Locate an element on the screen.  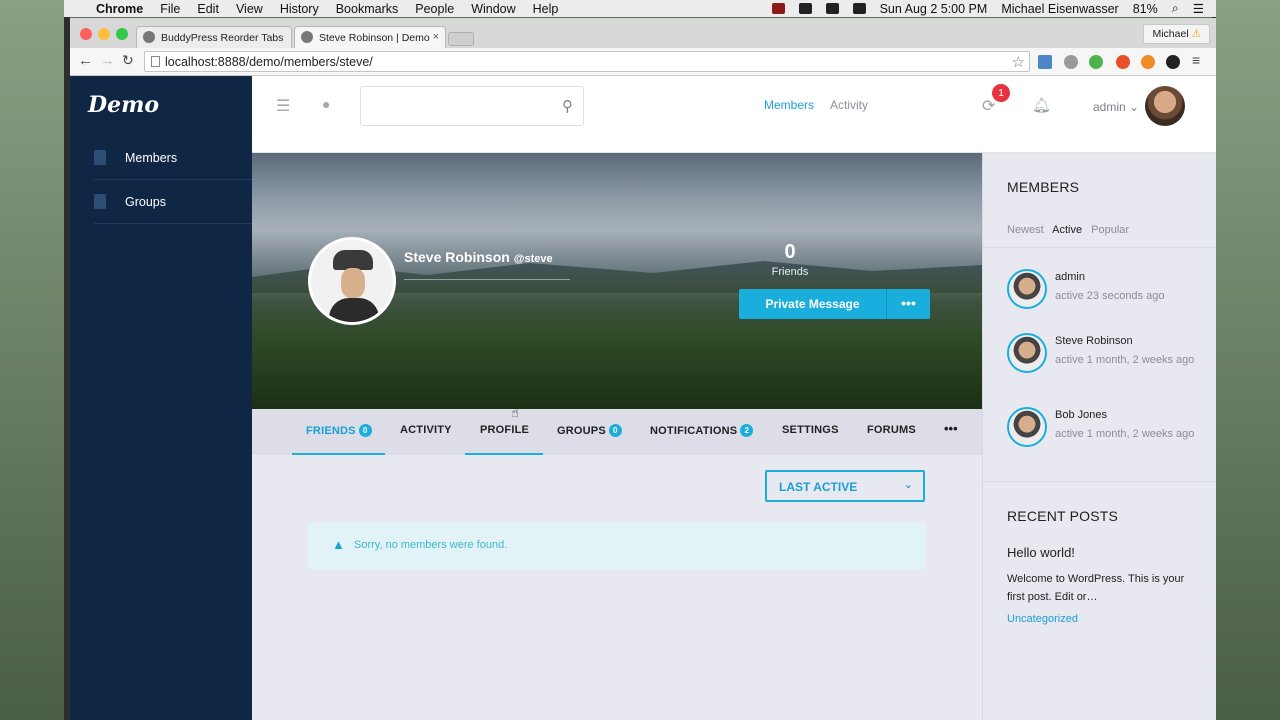
topnav-activity: Activity is located at coordinates (849, 105).